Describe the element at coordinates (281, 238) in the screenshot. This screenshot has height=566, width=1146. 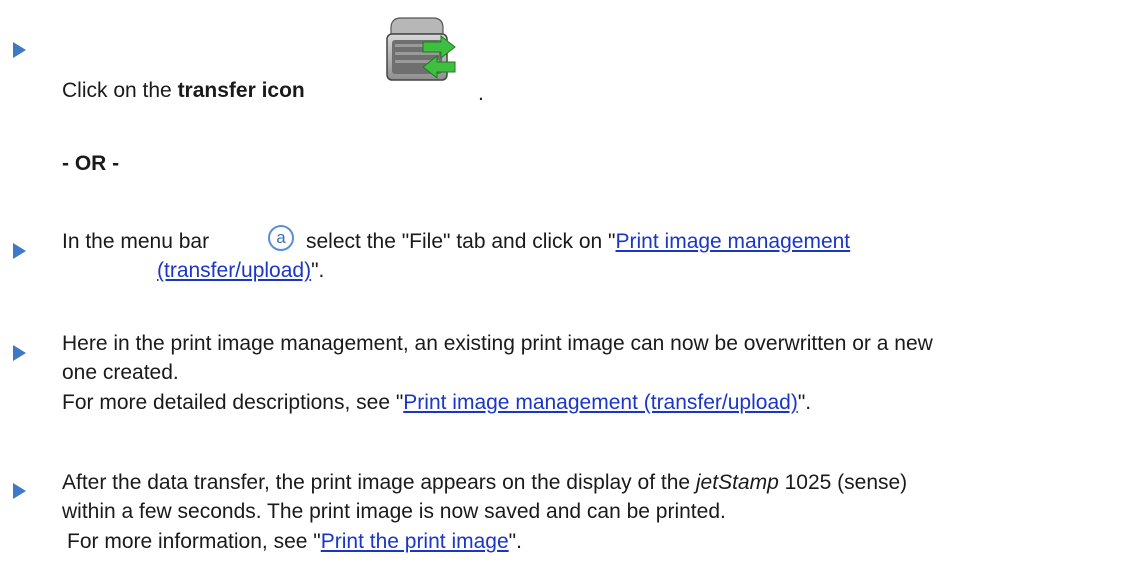
I see `marker-a-icon: a` at that location.